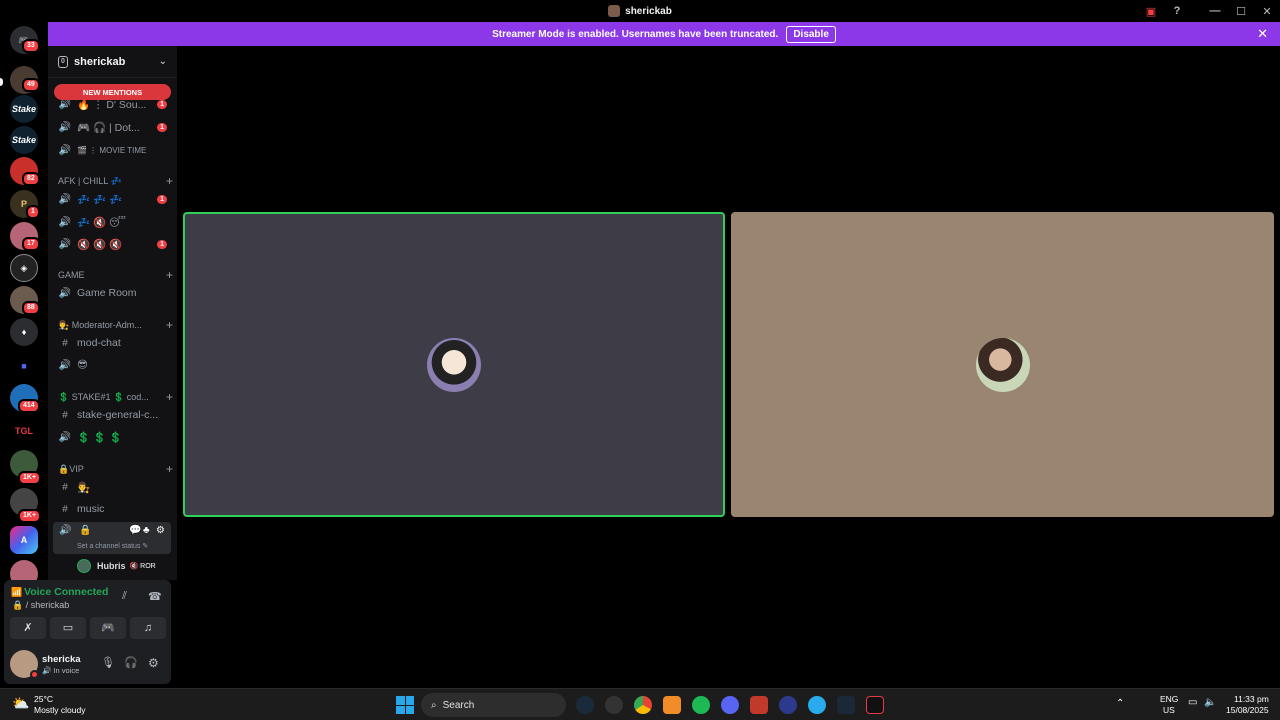 Image resolution: width=1280 pixels, height=720 pixels. I want to click on search-box: ⌕ Search, so click(493, 705).